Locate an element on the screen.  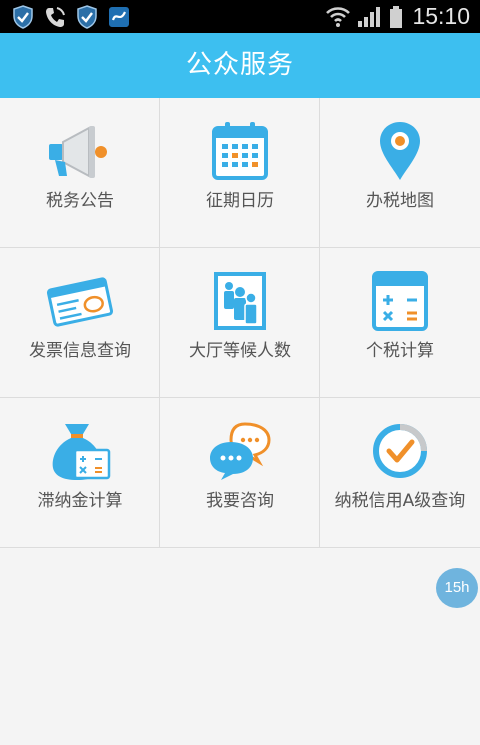
grid-item-label: 纳税信用A级查询 is located at coordinates (400, 501).